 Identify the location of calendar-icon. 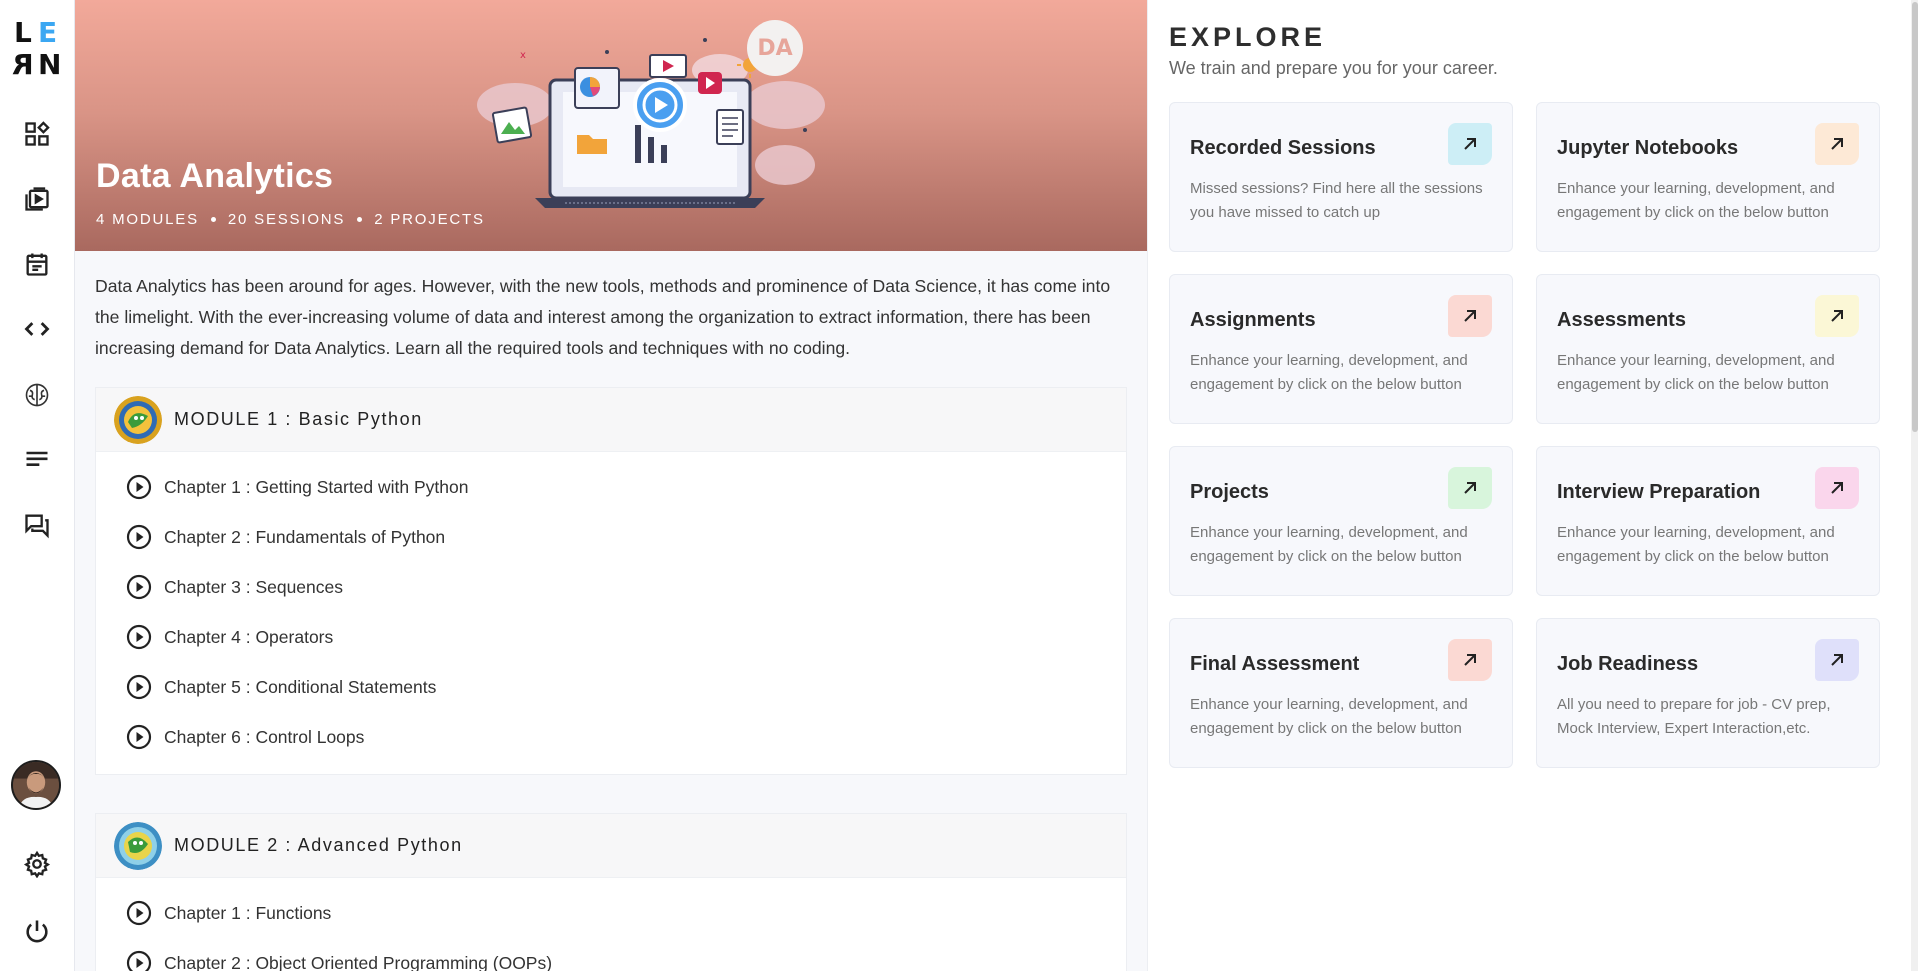
(37, 264).